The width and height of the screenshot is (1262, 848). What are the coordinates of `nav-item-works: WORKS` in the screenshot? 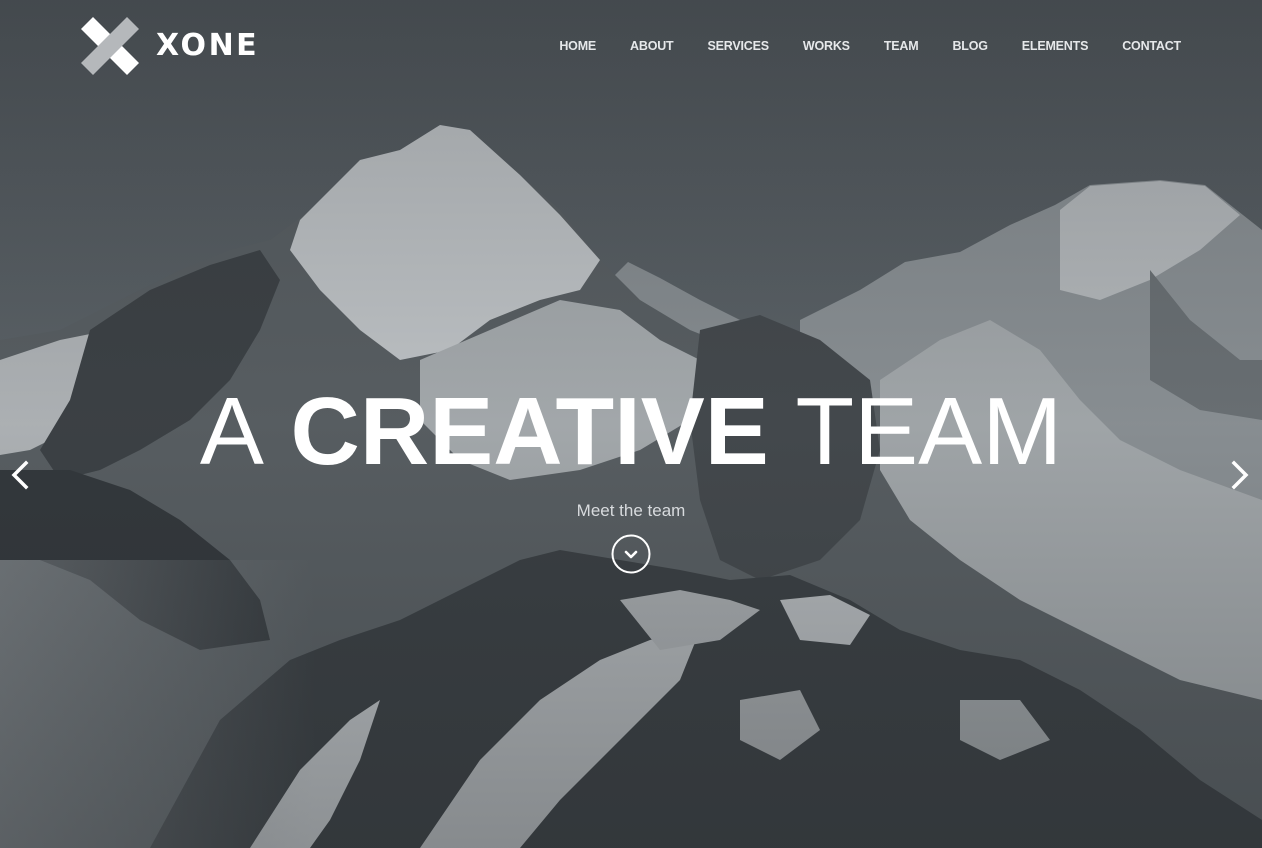 It's located at (809, 46).